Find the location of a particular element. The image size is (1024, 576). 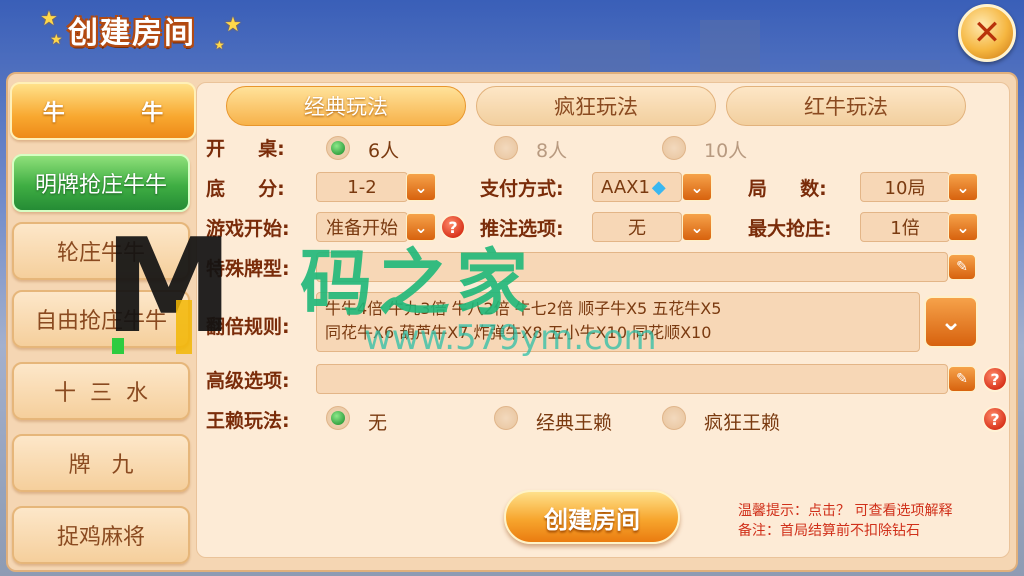

diamond-icon: ◆ is located at coordinates (658, 187).